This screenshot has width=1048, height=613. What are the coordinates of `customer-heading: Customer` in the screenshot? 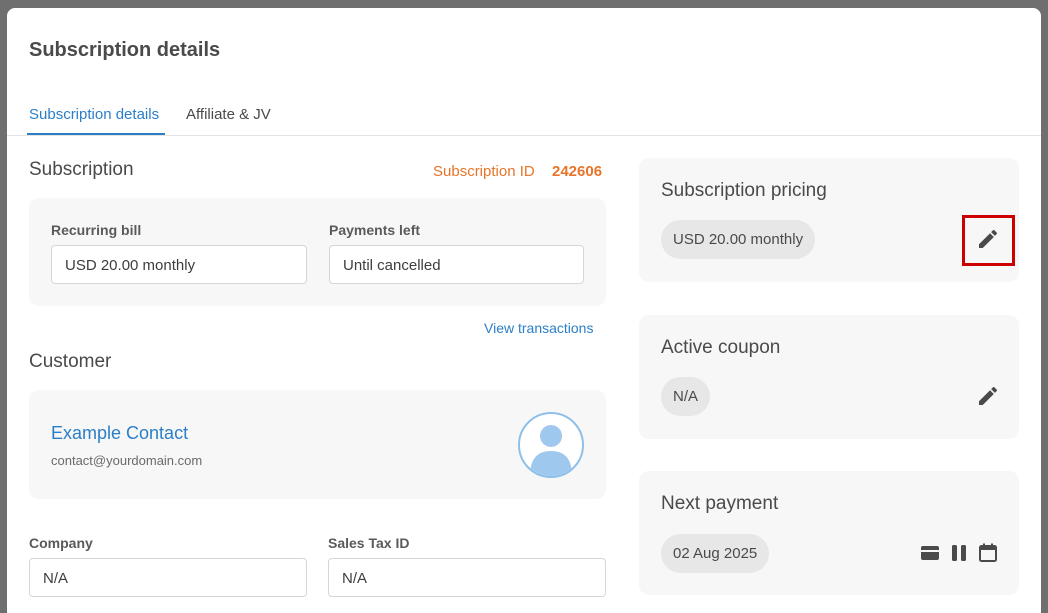 It's located at (70, 361).